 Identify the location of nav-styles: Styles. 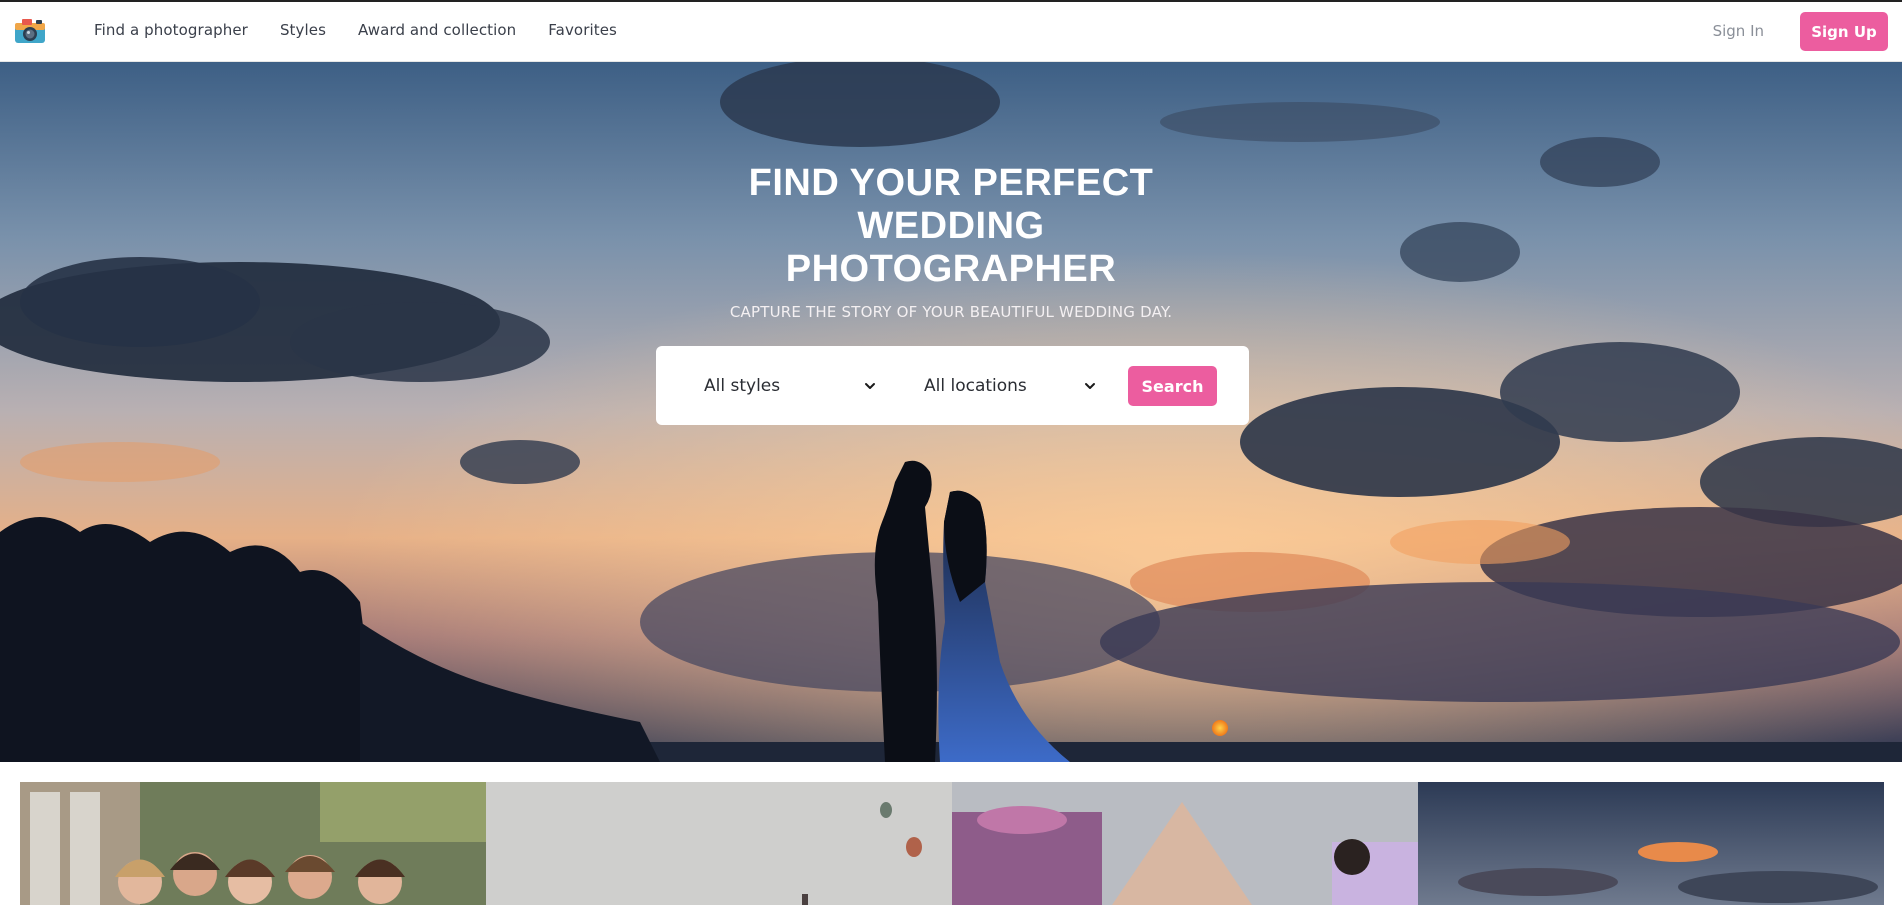
(303, 30).